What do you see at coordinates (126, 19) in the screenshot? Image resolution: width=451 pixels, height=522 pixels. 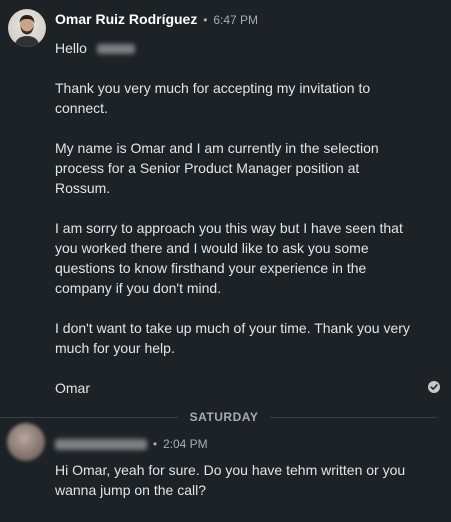 I see `sender-name: Omar Ruiz Rodríguez` at bounding box center [126, 19].